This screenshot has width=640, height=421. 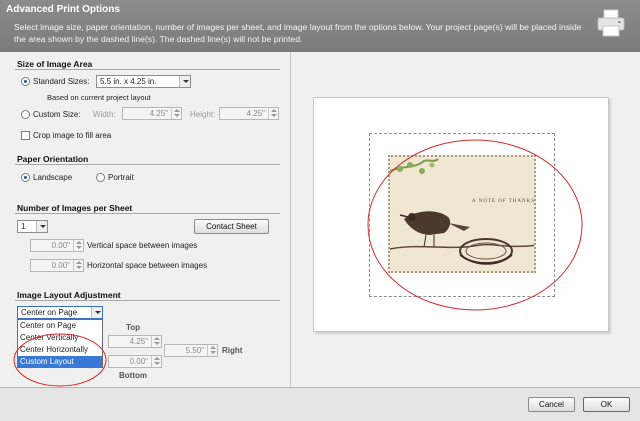 I want to click on crop-checkbox, so click(x=25, y=135).